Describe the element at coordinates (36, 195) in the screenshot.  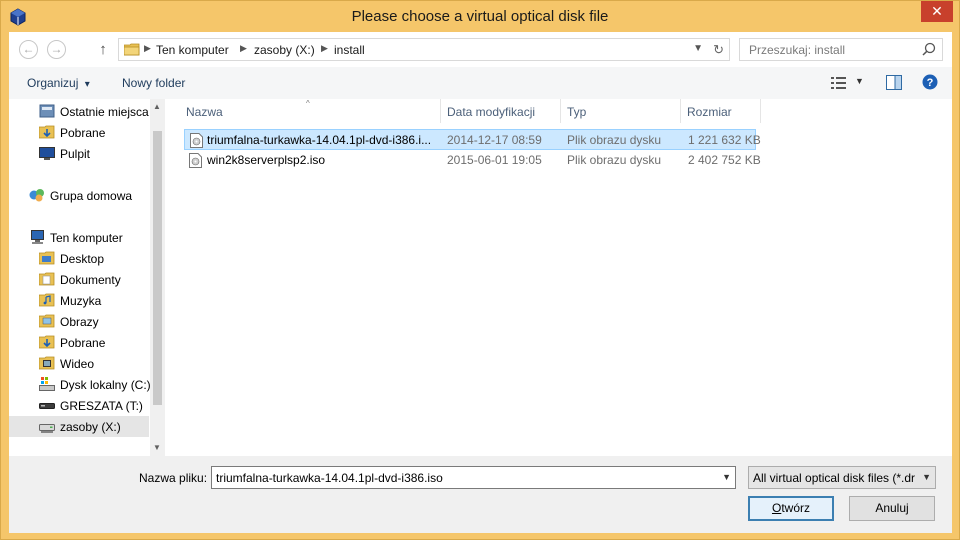
I see `homegroup-icon` at that location.